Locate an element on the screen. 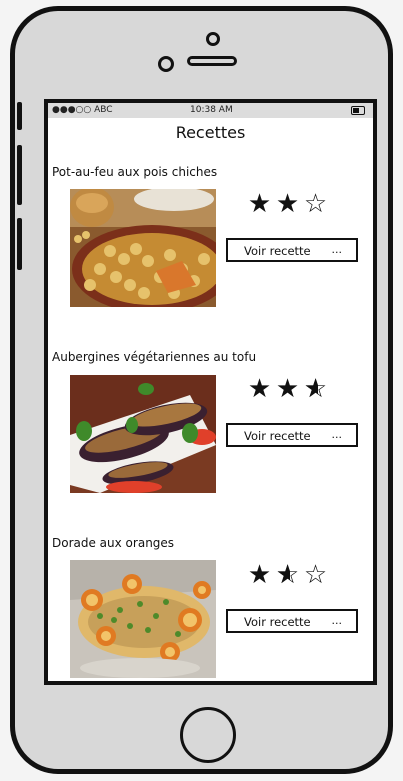  status-bar: ●●●○○ ABC 10:38 AM is located at coordinates (210, 110).